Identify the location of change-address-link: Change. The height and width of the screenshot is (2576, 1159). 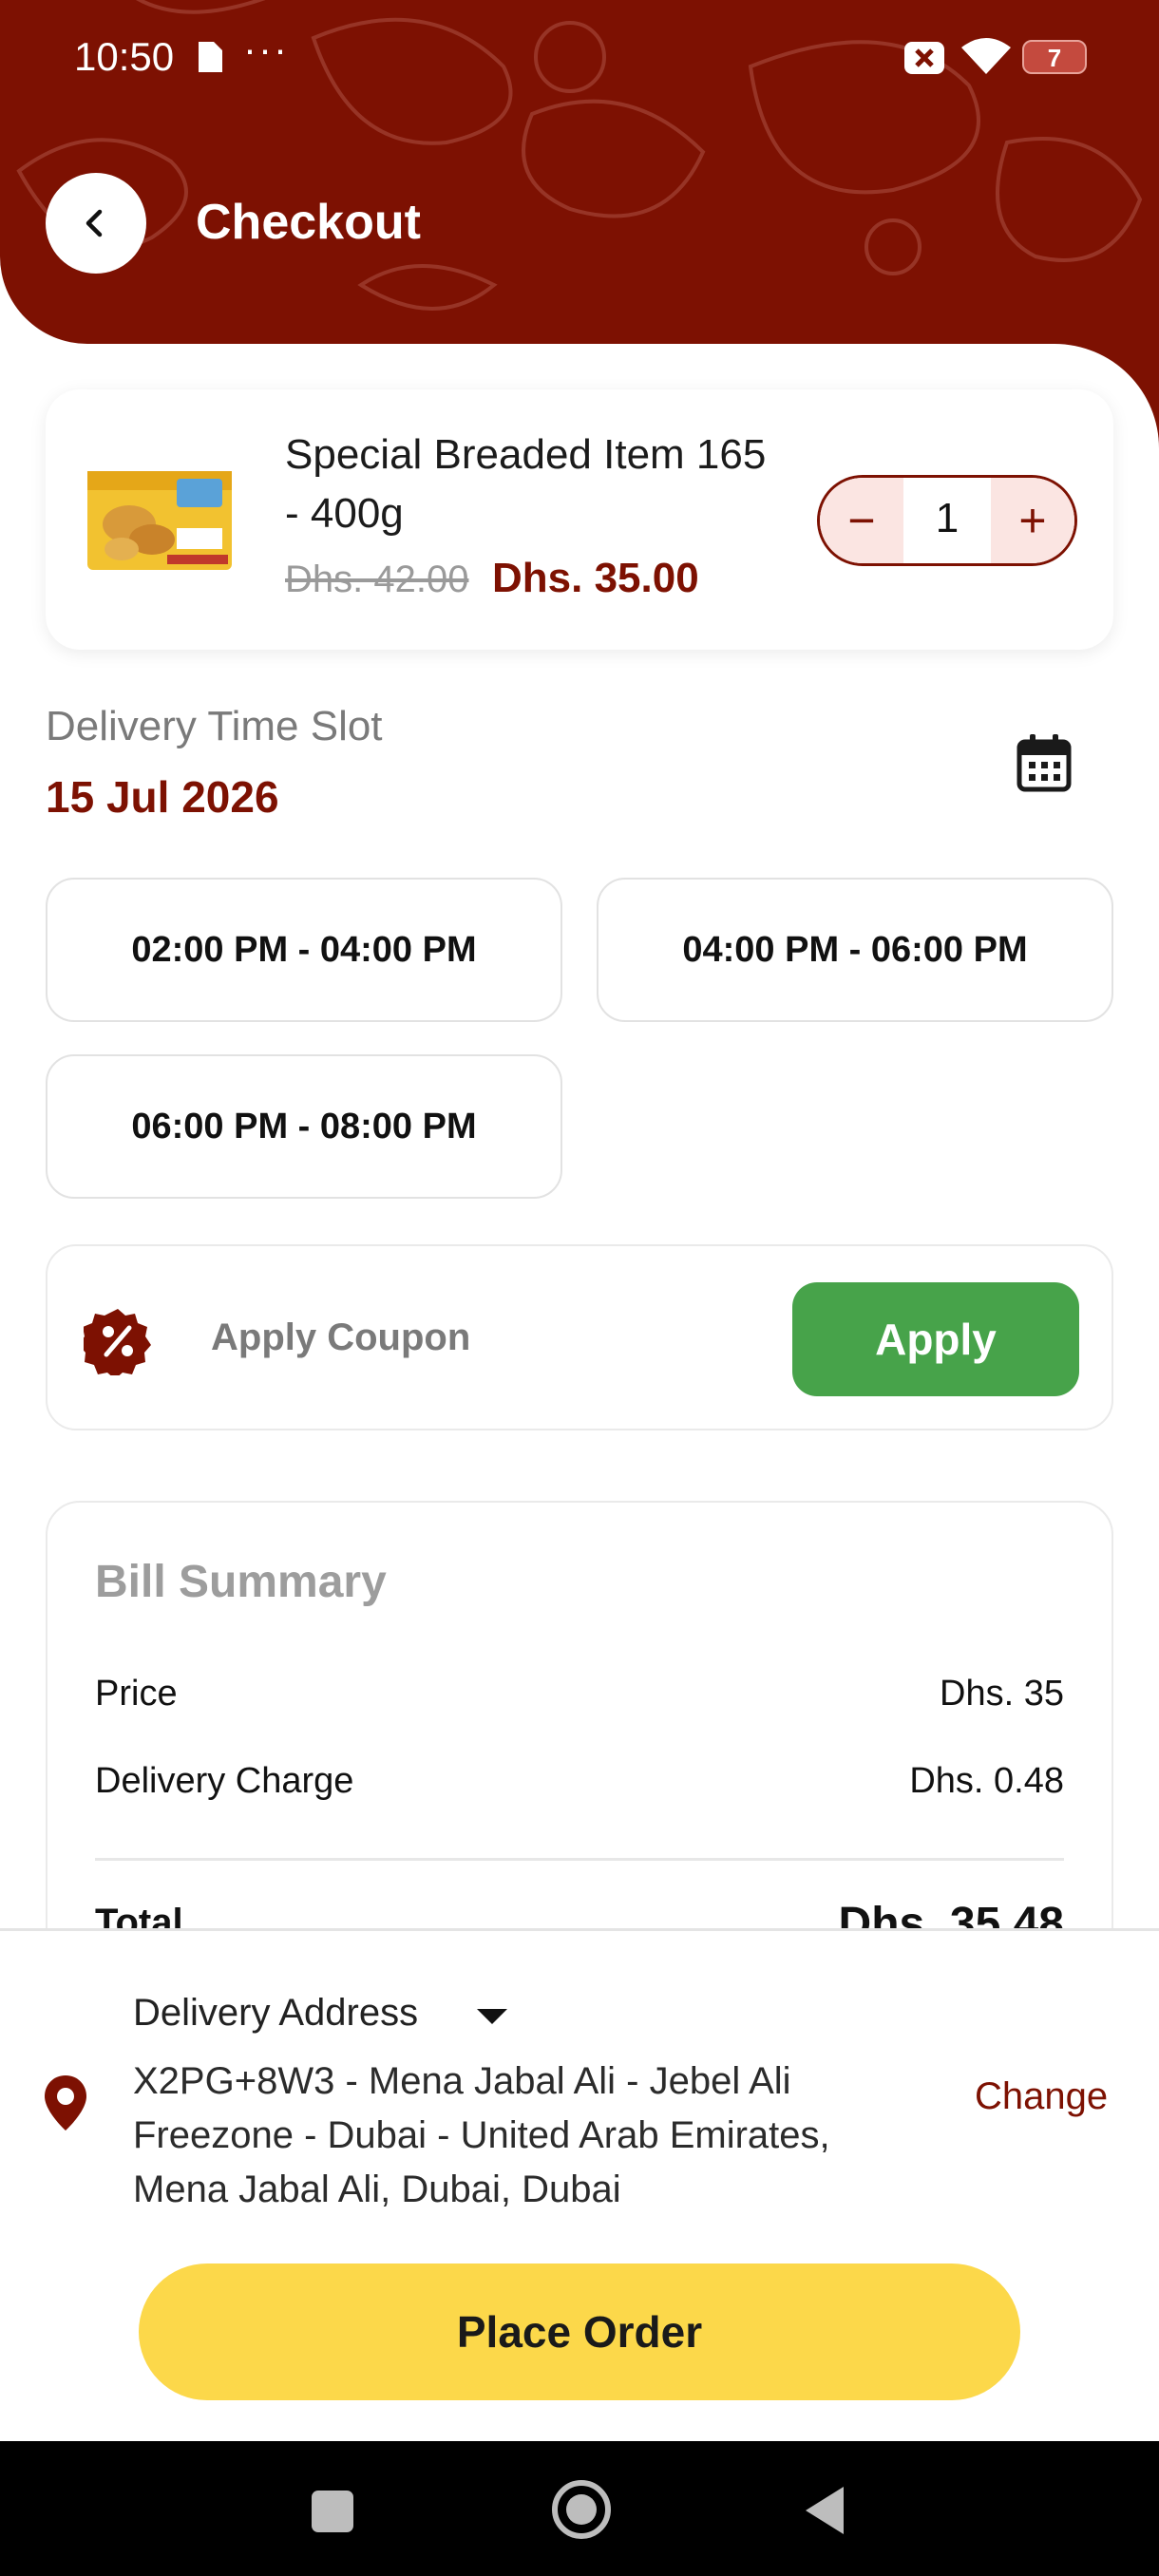
(1041, 2096).